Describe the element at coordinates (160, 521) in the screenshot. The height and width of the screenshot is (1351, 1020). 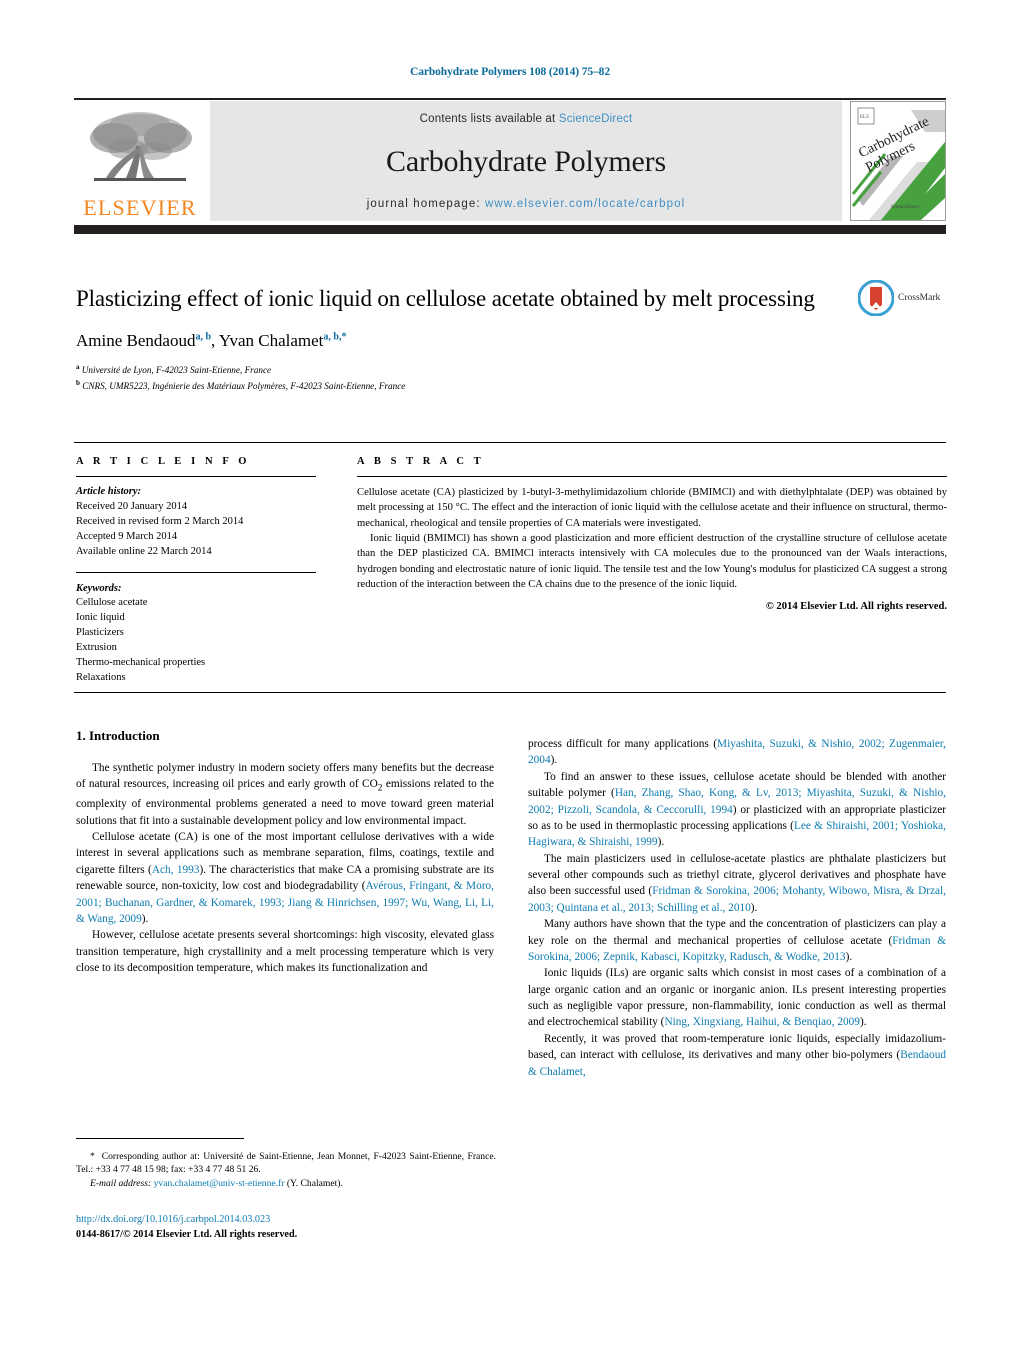
I see `history-item-1: Received in revised form 2 March 2014` at that location.